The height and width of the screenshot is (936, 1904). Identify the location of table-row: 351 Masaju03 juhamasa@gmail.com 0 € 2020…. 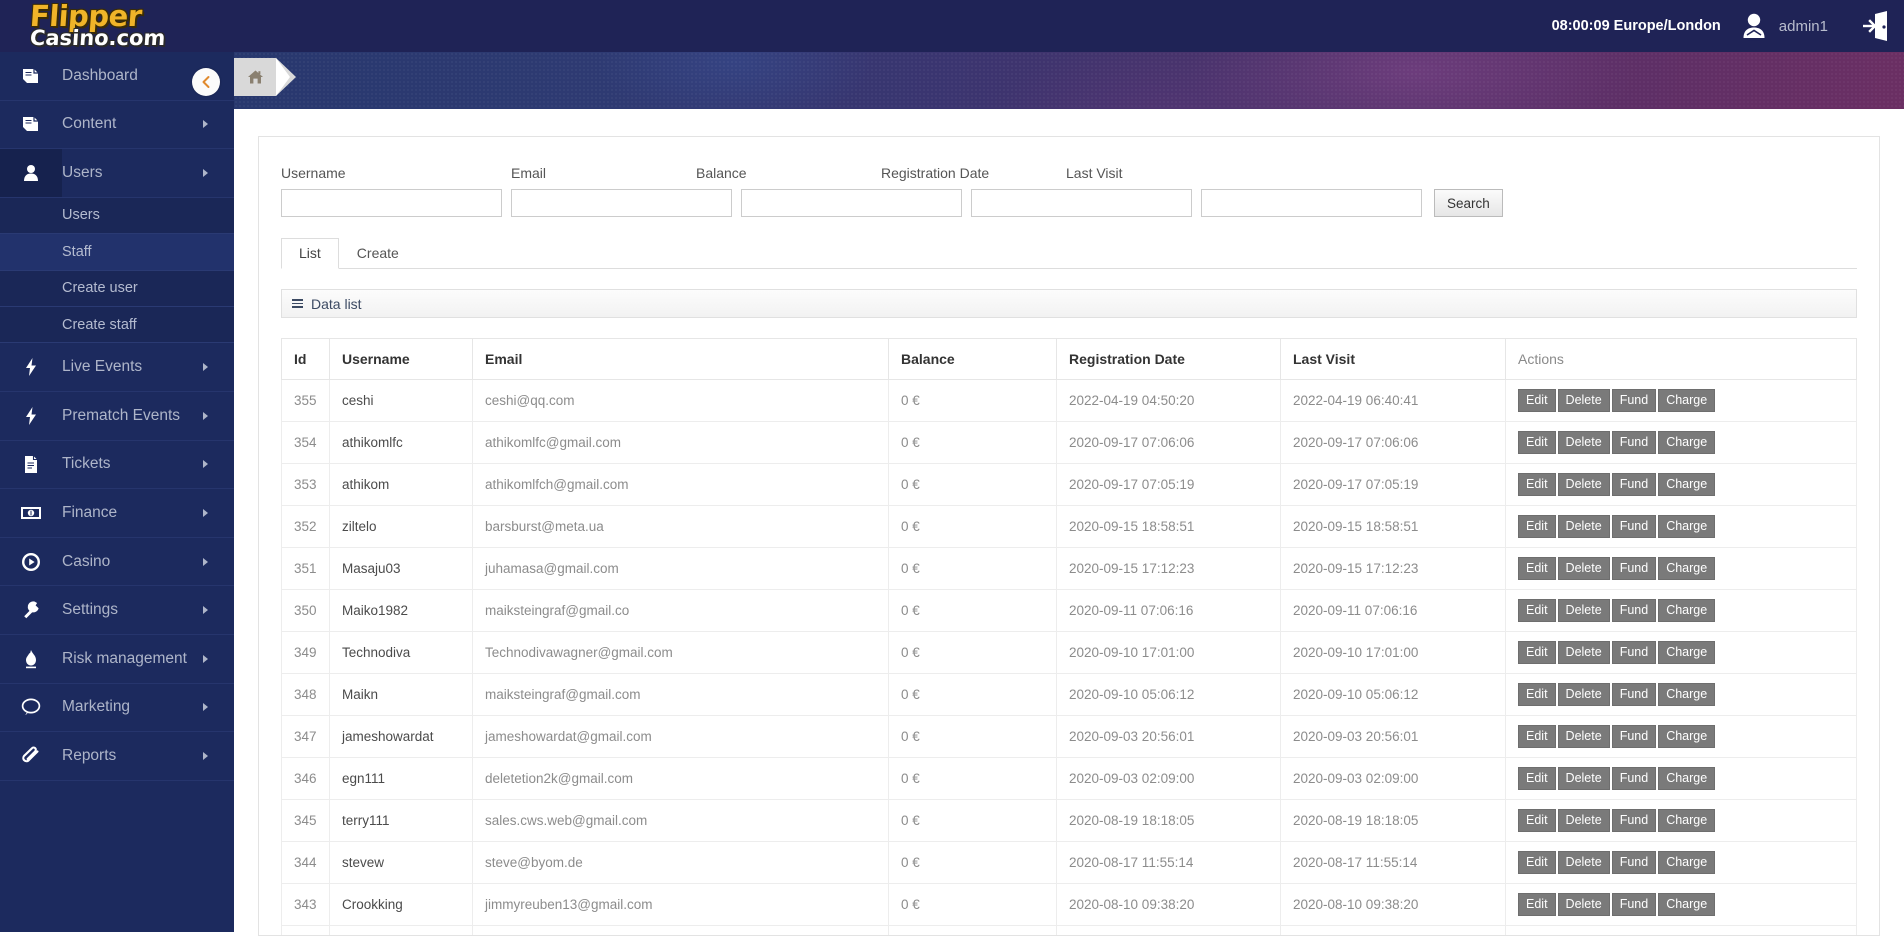
(1069, 569).